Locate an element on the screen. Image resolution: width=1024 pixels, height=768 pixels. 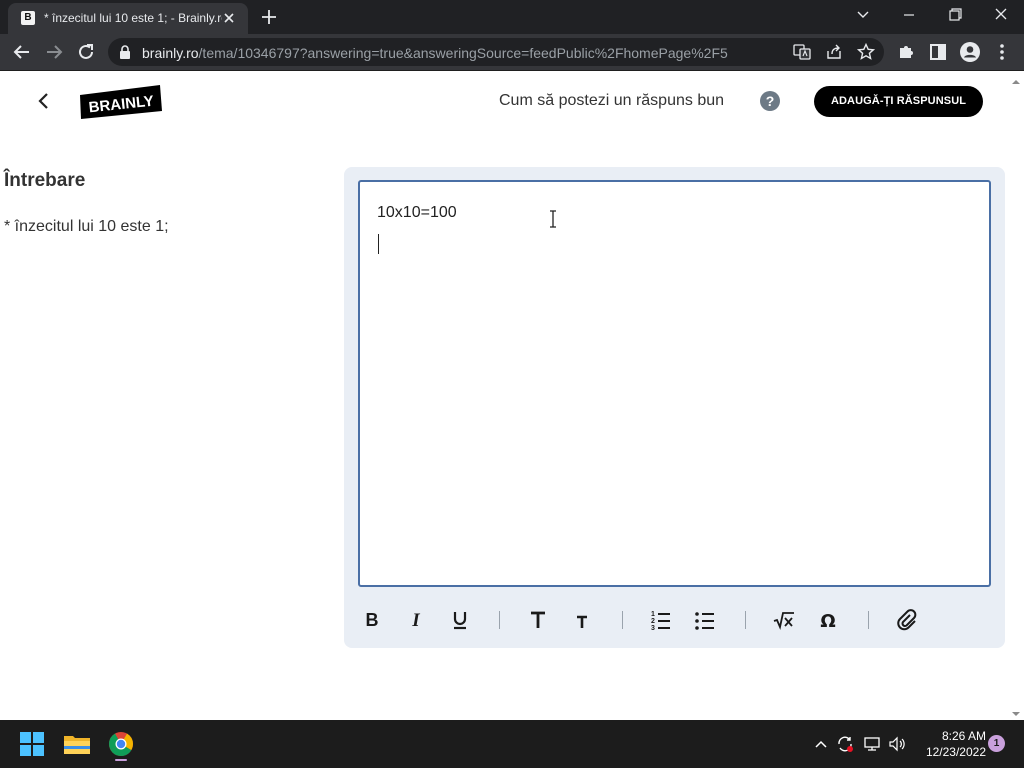
clock-date: 12/23/2022 is located at coordinates (955, 752).